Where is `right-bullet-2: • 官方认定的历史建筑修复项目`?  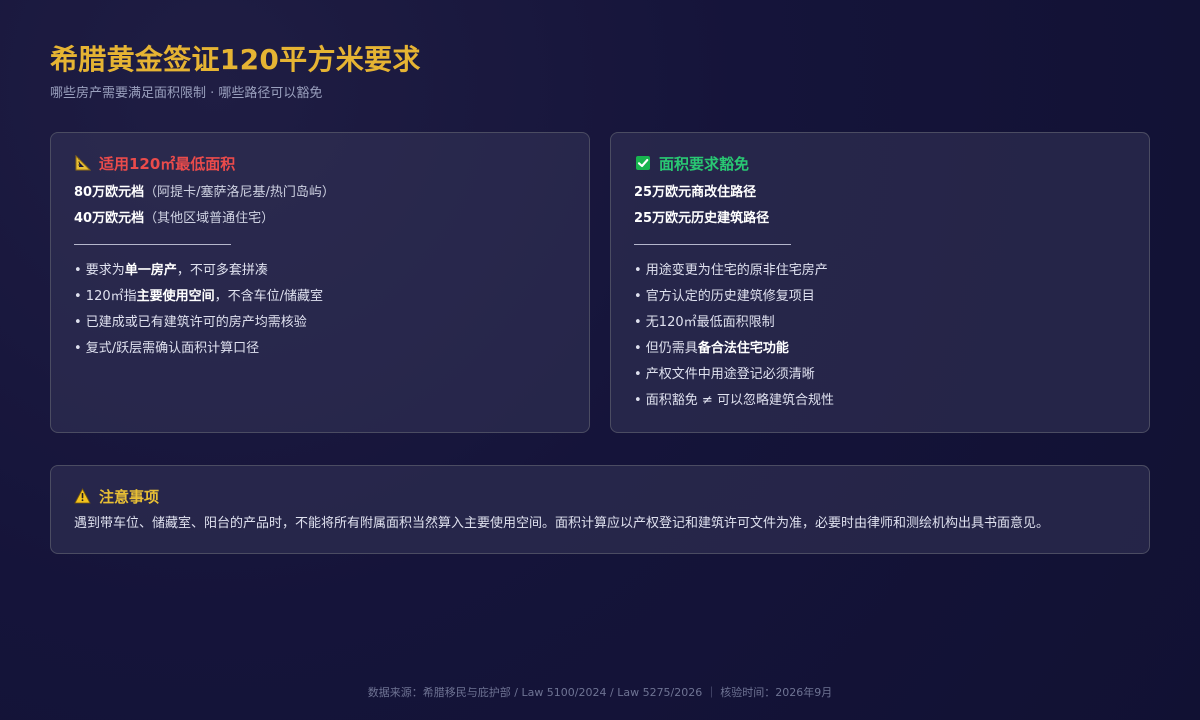
right-bullet-2: • 官方认定的历史建筑修复项目 is located at coordinates (724, 296).